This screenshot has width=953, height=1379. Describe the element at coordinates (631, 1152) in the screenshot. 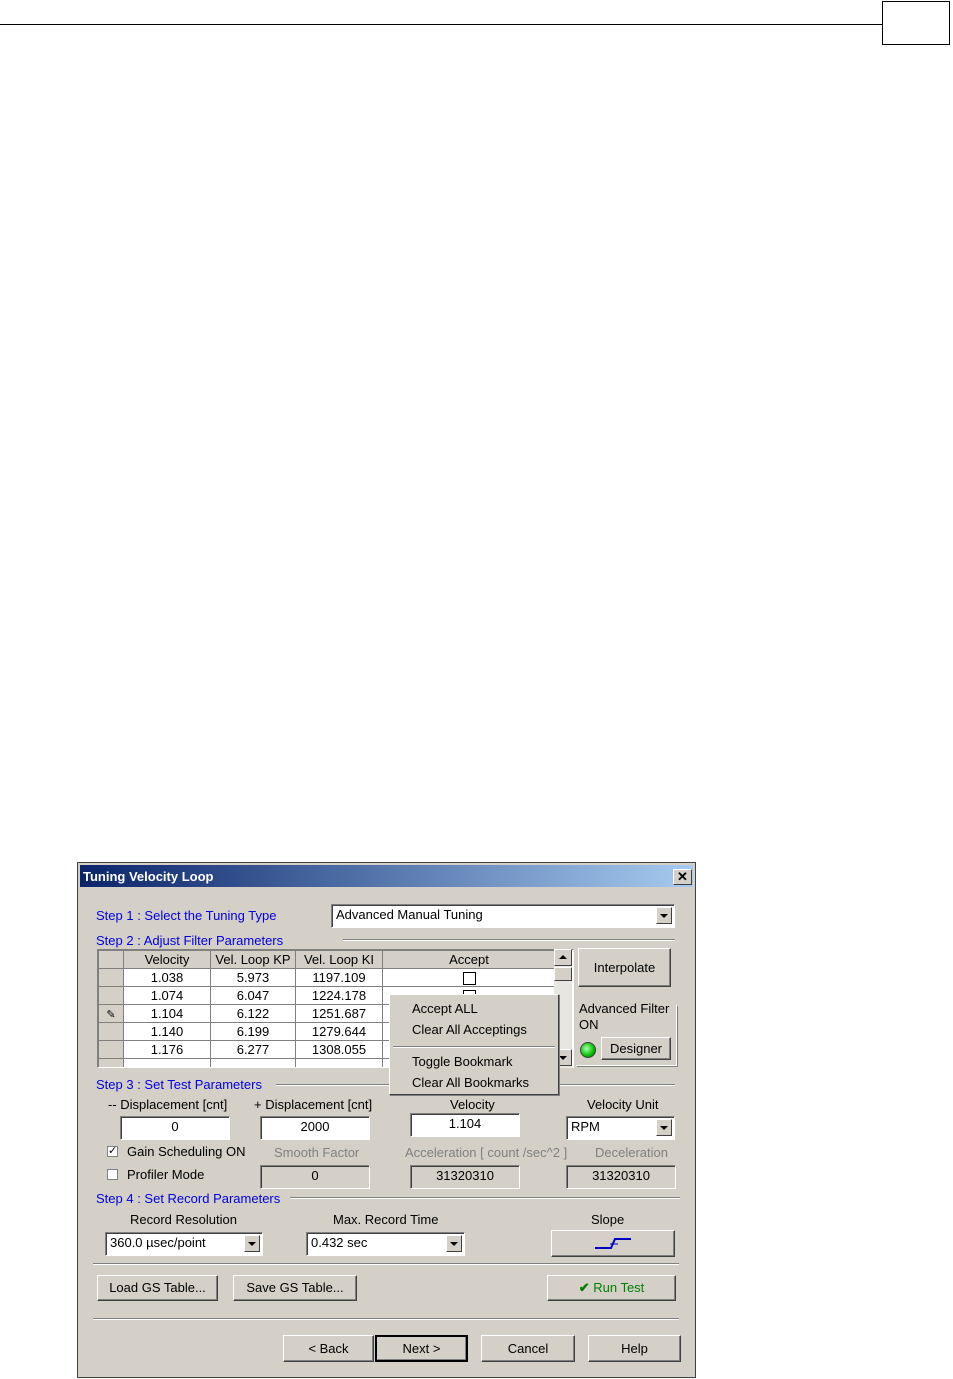

I see `deceleration-label: Deceleration` at that location.